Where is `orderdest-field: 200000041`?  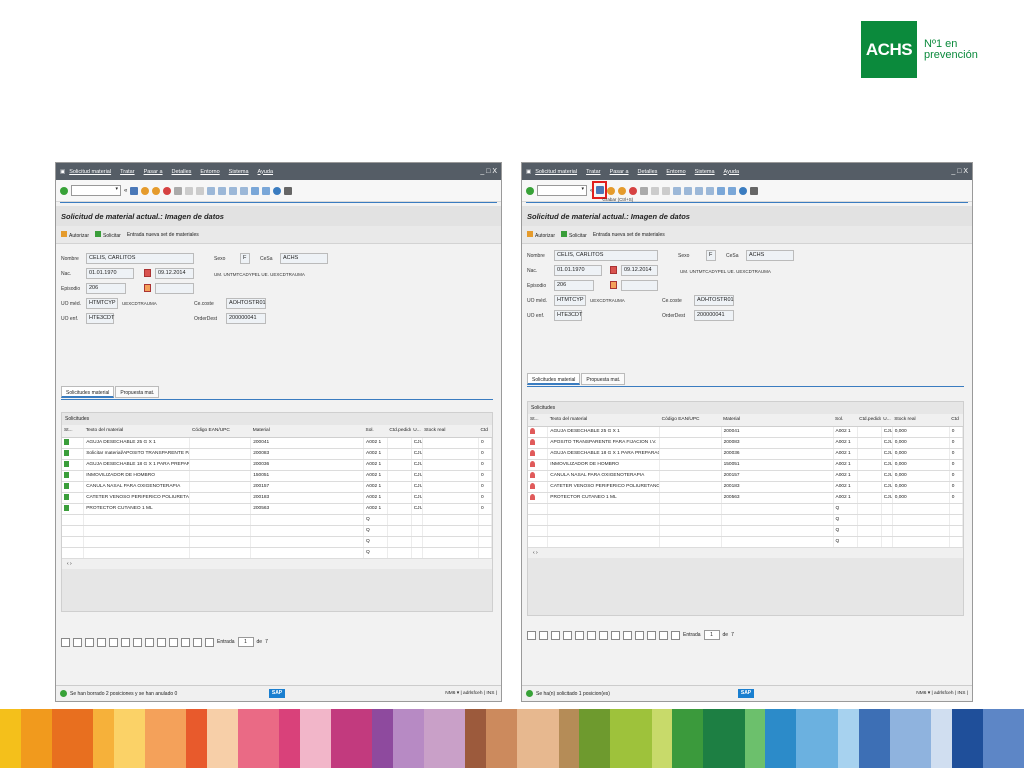
orderdest-field: 200000041 is located at coordinates (714, 315).